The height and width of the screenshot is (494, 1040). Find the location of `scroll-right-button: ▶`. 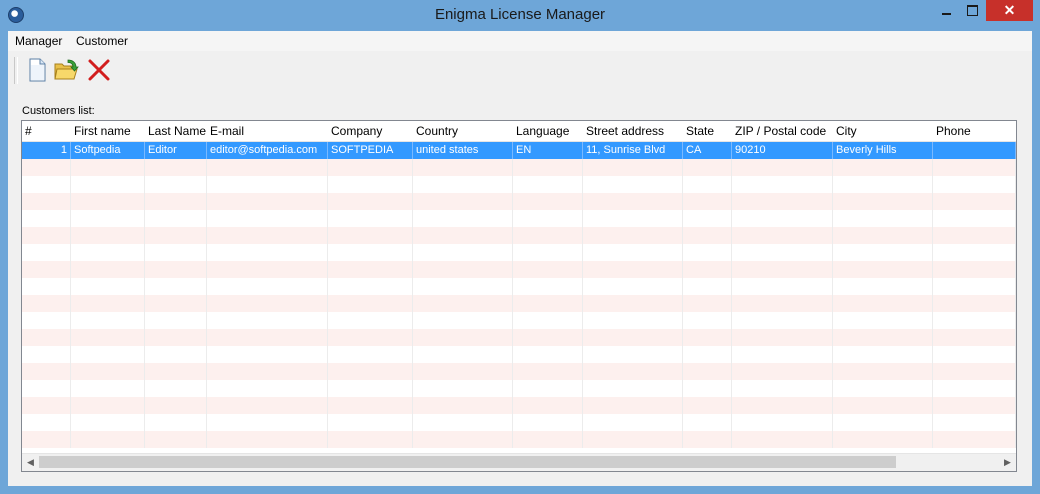

scroll-right-button: ▶ is located at coordinates (1007, 462).